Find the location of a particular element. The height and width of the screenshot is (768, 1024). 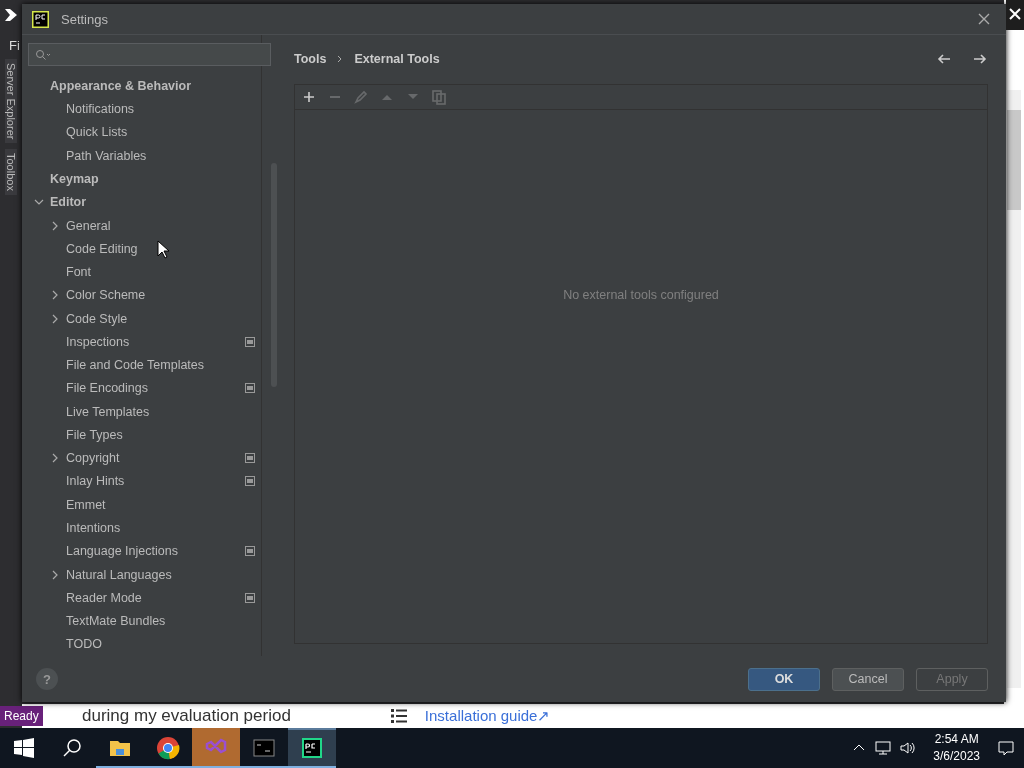

side-tab: Server Explorer is located at coordinates (11, 101).